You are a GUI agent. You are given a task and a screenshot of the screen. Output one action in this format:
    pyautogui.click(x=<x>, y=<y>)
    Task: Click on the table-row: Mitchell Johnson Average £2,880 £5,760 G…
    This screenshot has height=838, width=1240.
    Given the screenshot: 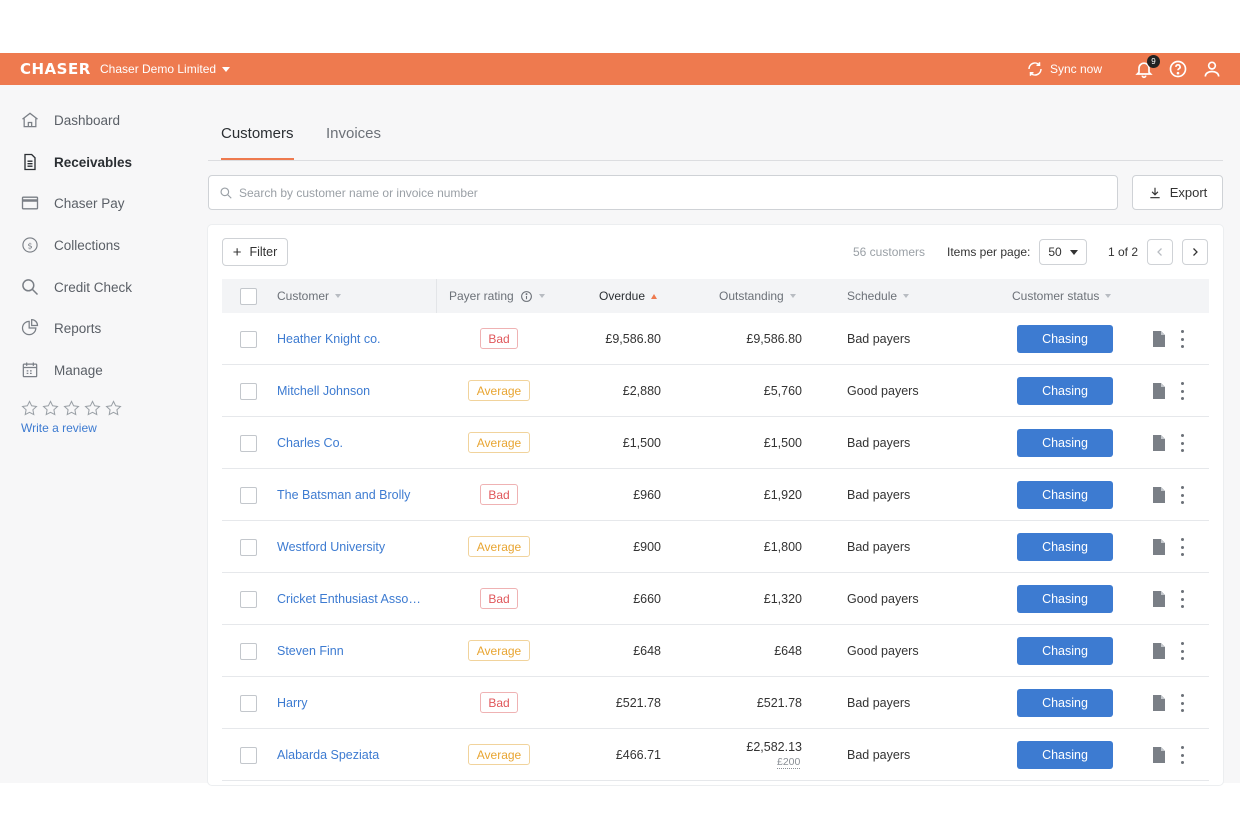 What is the action you would take?
    pyautogui.click(x=715, y=391)
    